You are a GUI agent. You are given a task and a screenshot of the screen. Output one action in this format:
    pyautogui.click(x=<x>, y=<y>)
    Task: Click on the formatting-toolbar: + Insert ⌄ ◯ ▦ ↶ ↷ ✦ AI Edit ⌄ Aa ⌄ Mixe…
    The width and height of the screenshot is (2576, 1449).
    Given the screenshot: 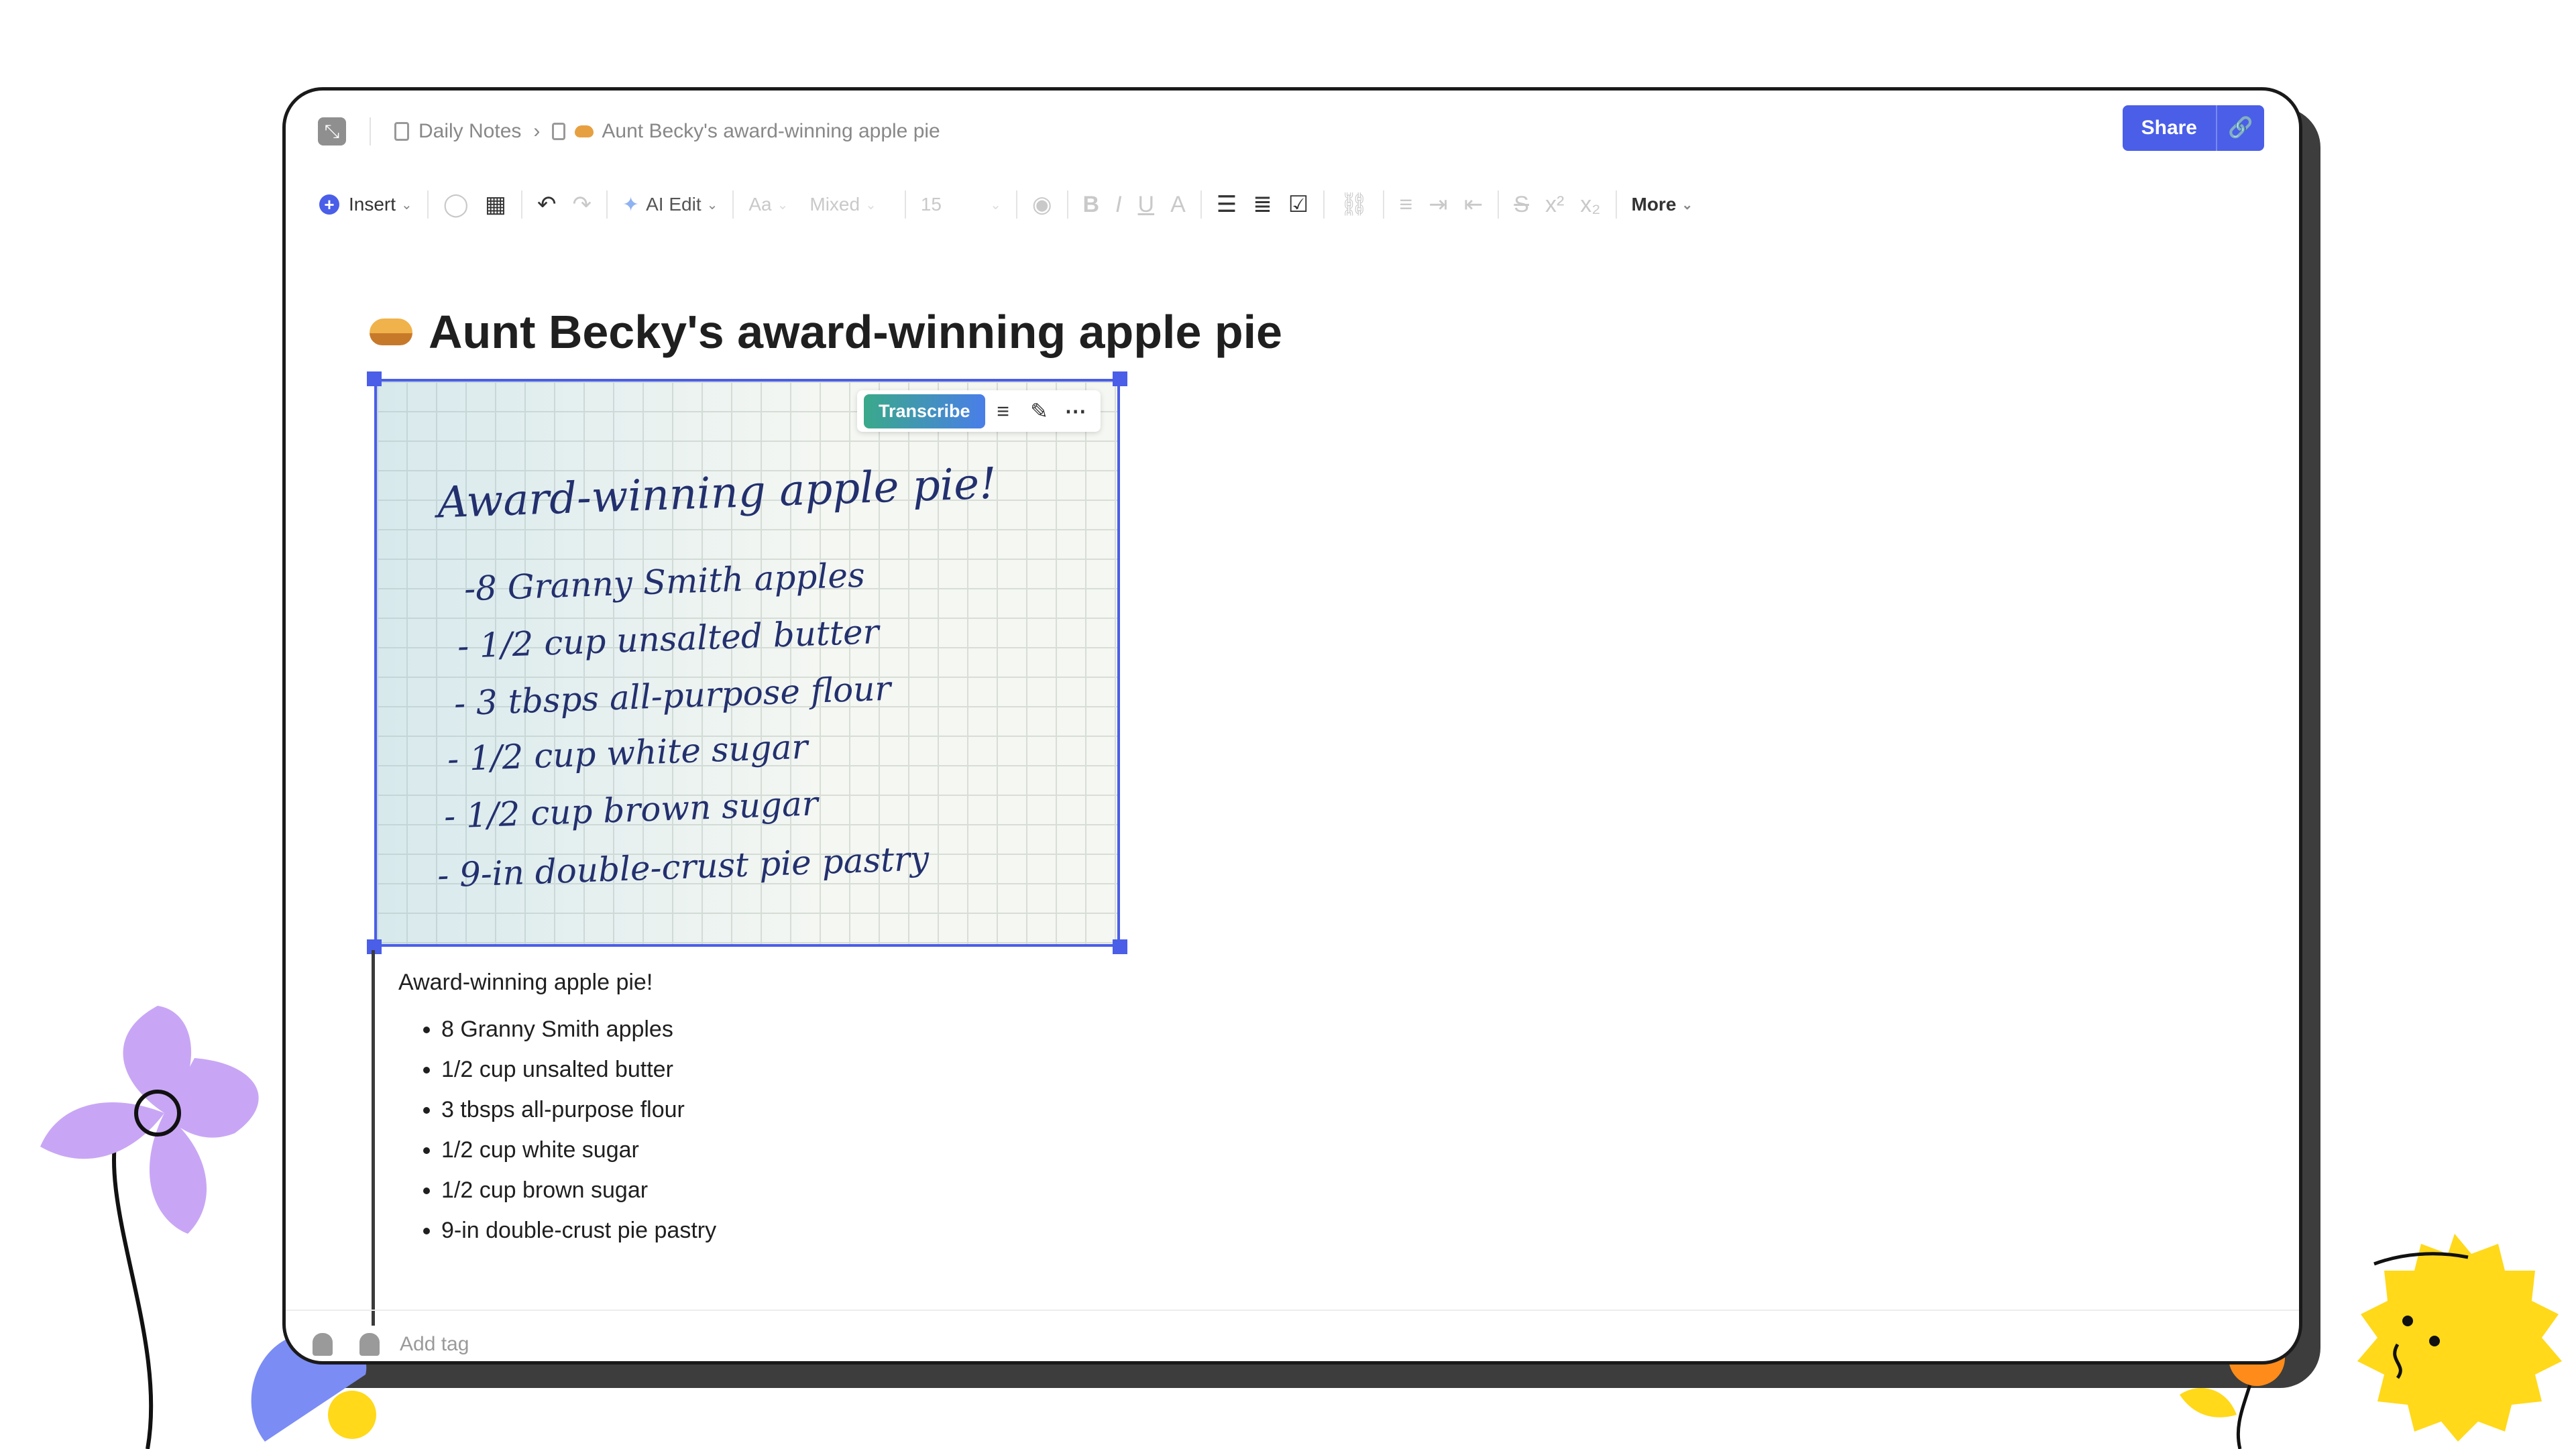 What is the action you would take?
    pyautogui.click(x=1305, y=205)
    